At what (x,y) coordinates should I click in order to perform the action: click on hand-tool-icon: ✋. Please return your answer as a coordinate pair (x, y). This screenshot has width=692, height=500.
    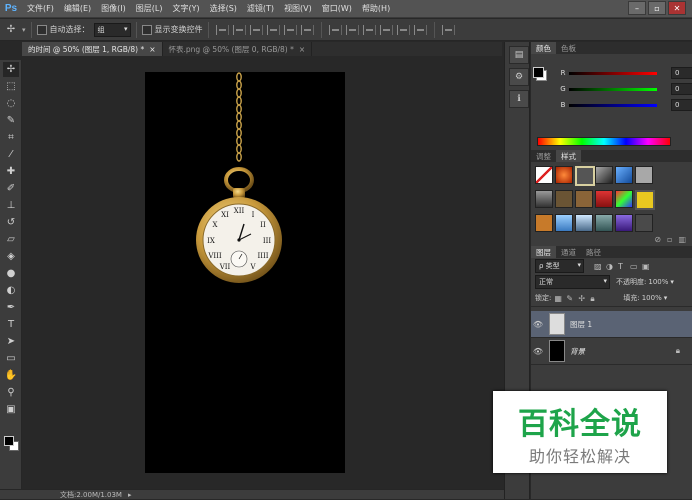
    Looking at the image, I should click on (11, 375).